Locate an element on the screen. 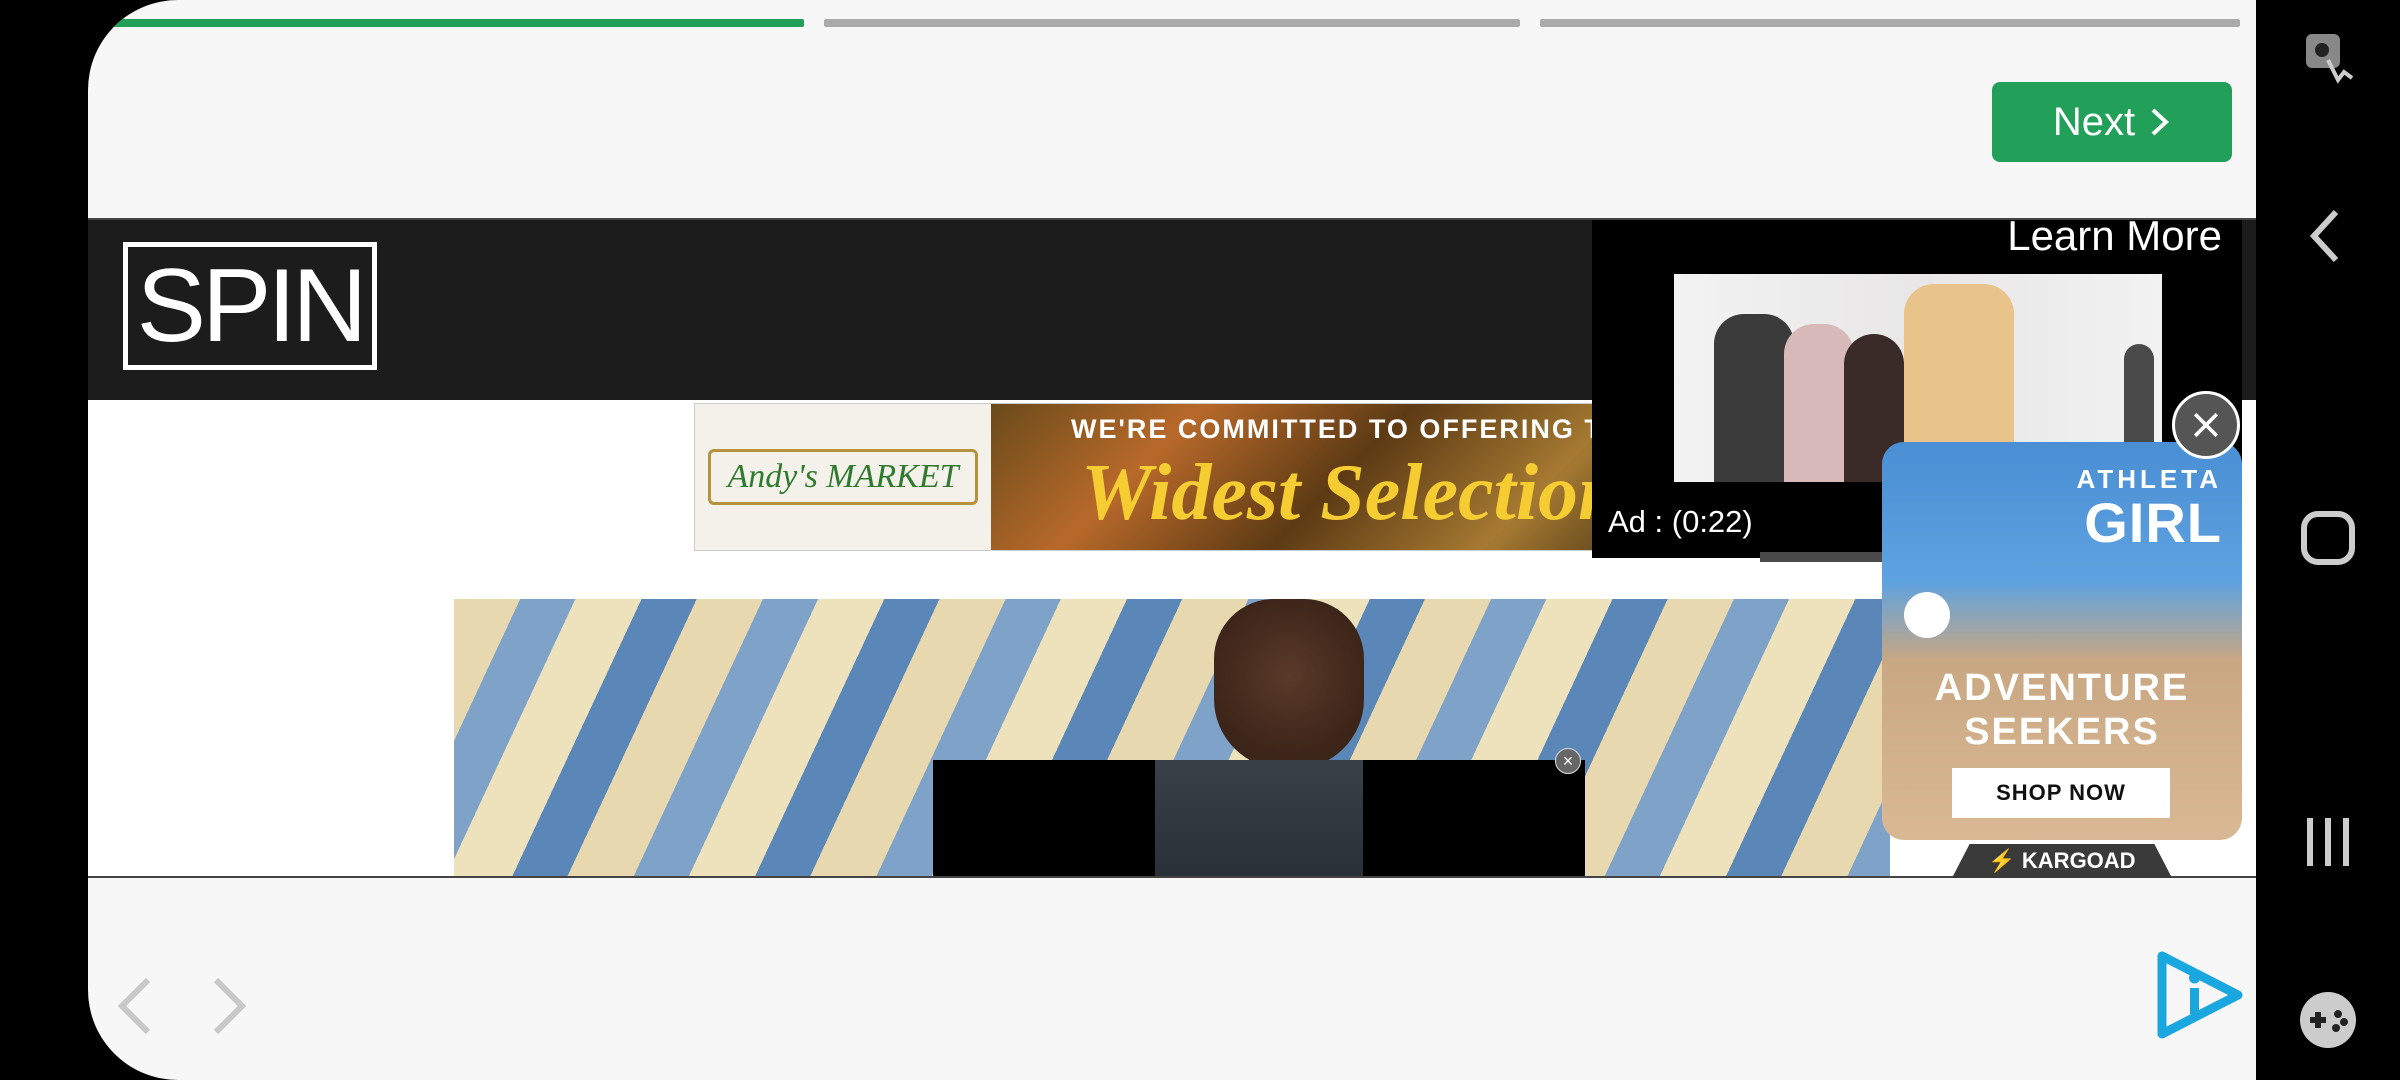 Image resolution: width=2400 pixels, height=1080 pixels. recents-icon is located at coordinates (2328, 842).